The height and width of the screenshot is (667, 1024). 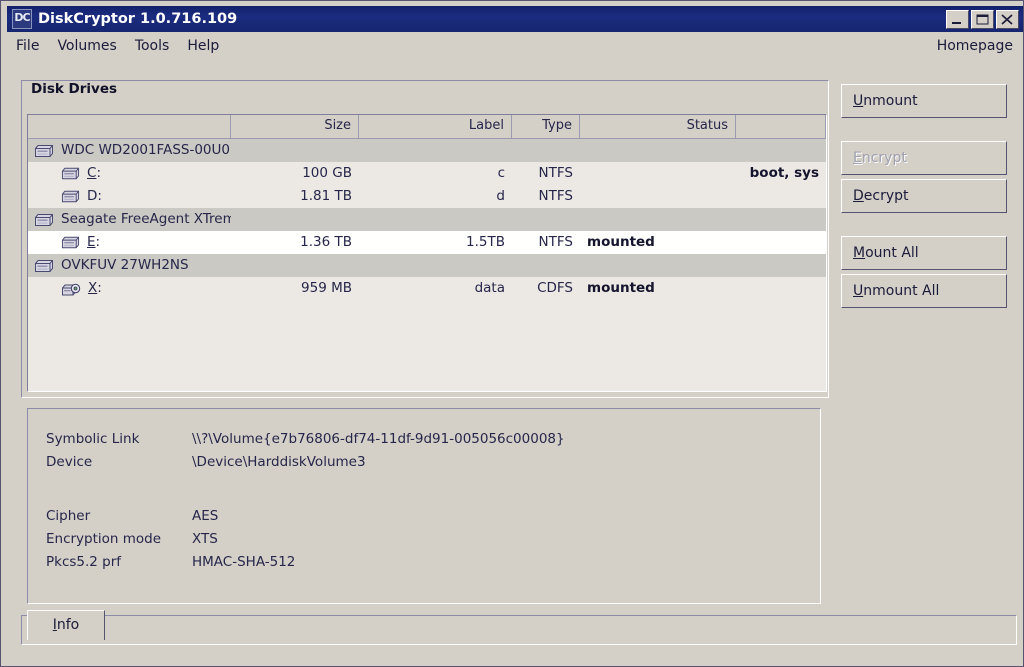 What do you see at coordinates (203, 46) in the screenshot?
I see `menu-help: Help` at bounding box center [203, 46].